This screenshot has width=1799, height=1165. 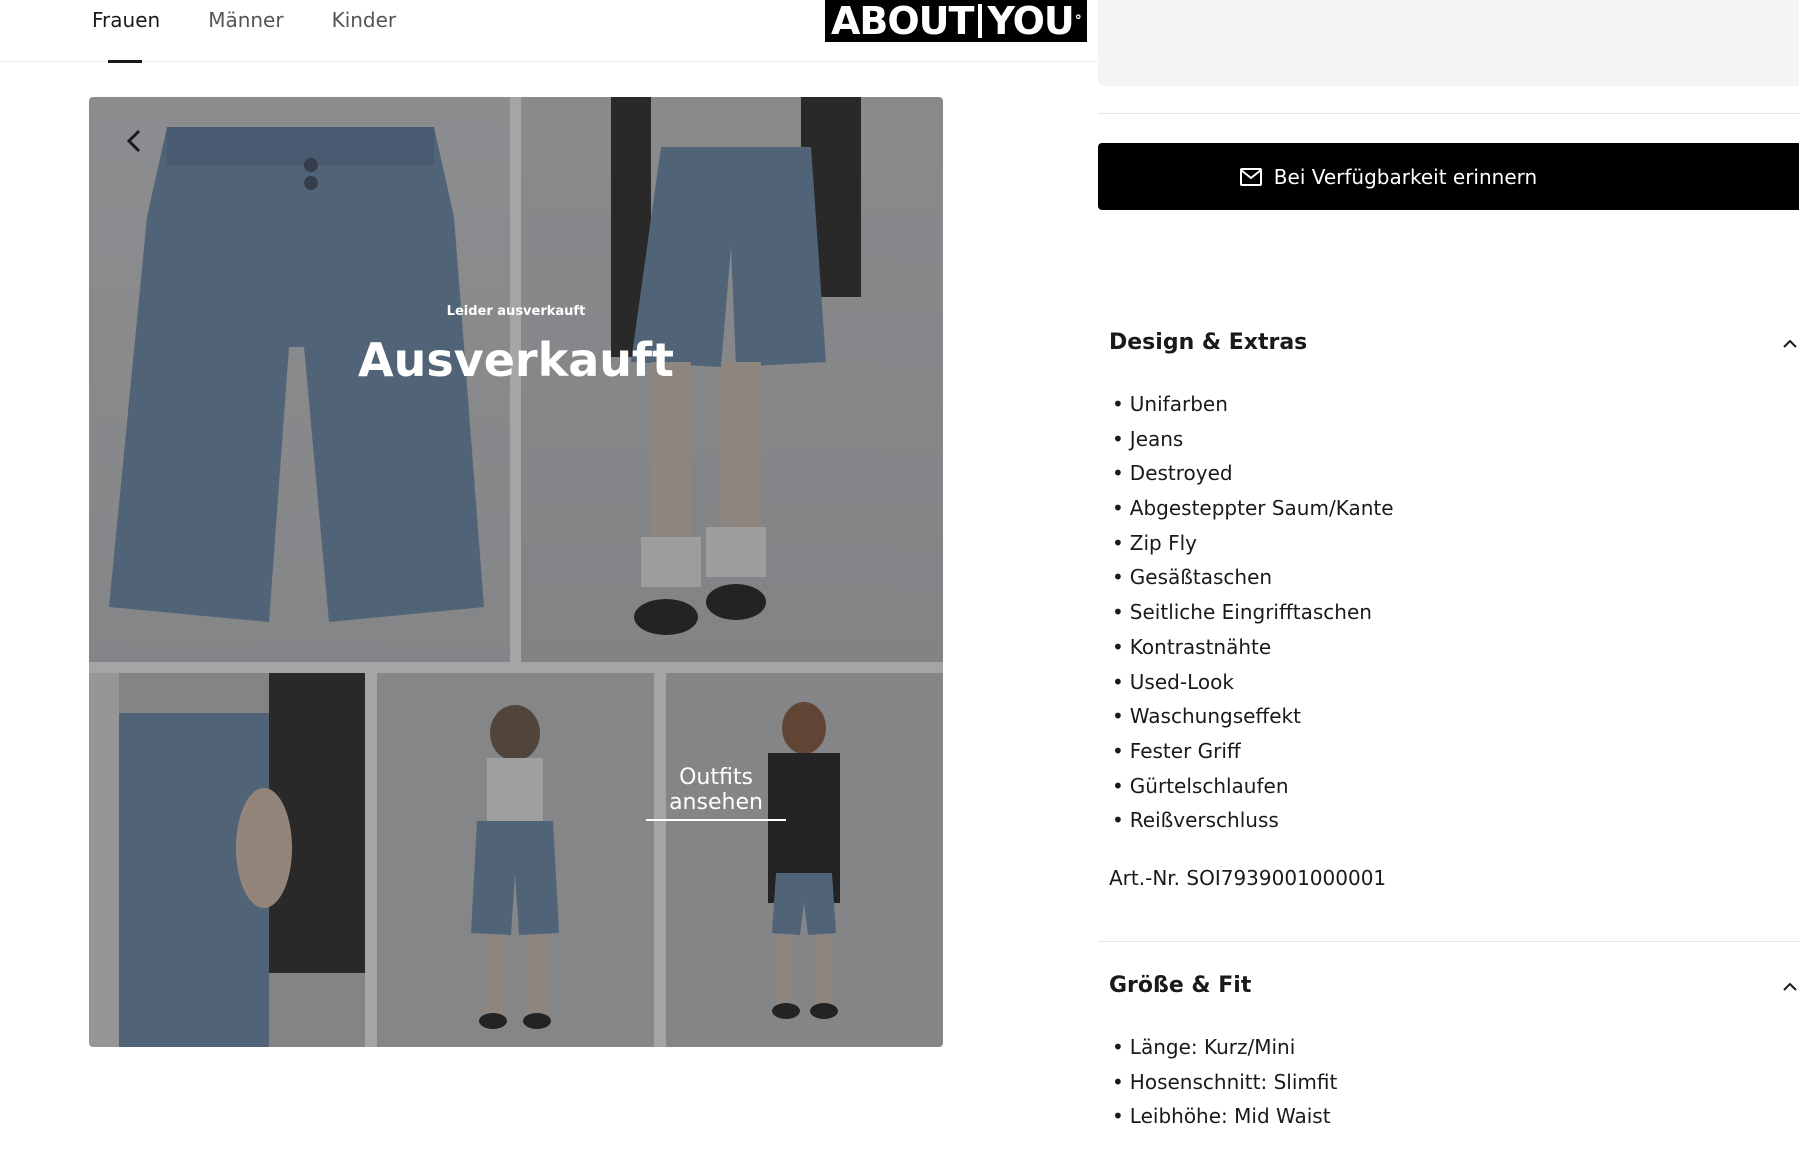 What do you see at coordinates (516, 311) in the screenshot?
I see `sold-out-caption: Leider ausverkauft` at bounding box center [516, 311].